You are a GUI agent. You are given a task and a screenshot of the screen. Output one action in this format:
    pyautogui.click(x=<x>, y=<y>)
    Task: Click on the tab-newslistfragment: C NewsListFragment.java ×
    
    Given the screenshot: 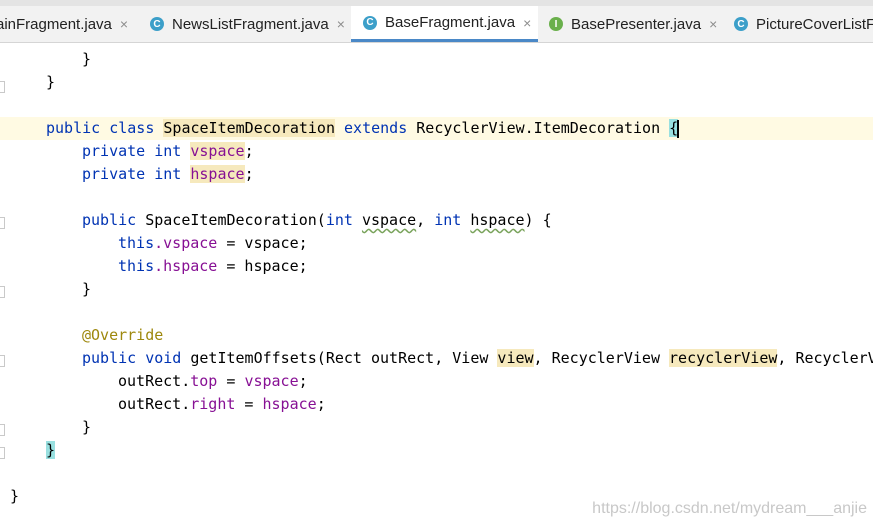 What is the action you would take?
    pyautogui.click(x=250, y=24)
    